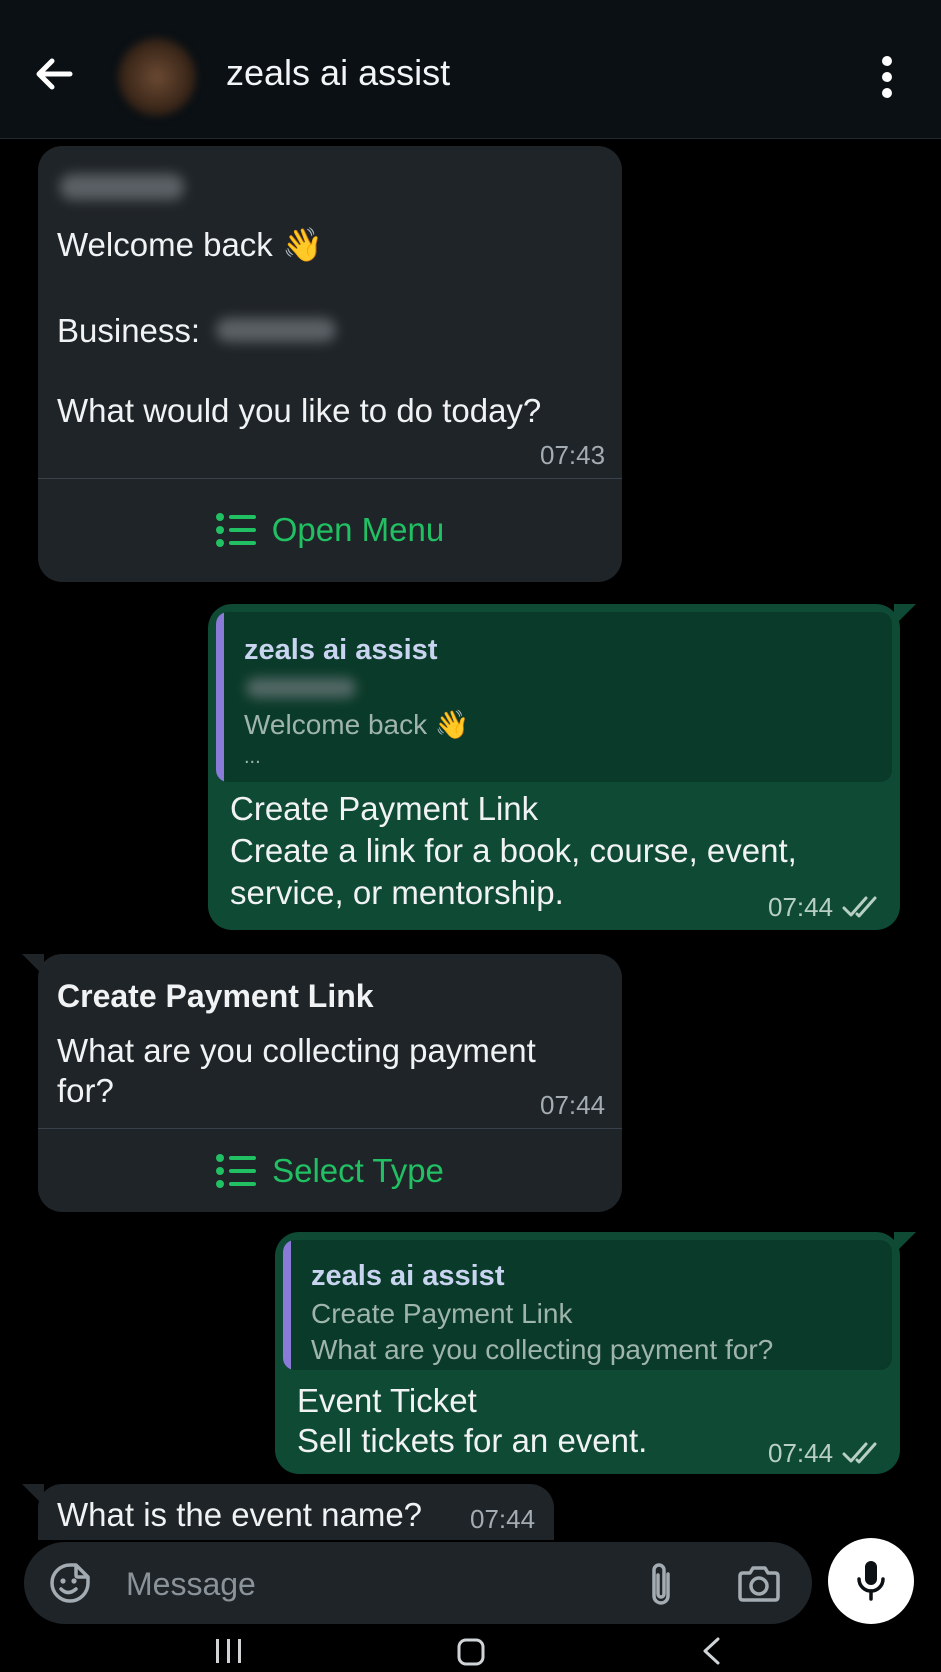 The width and height of the screenshot is (941, 1672). I want to click on message-line: Event Ticket, so click(387, 1400).